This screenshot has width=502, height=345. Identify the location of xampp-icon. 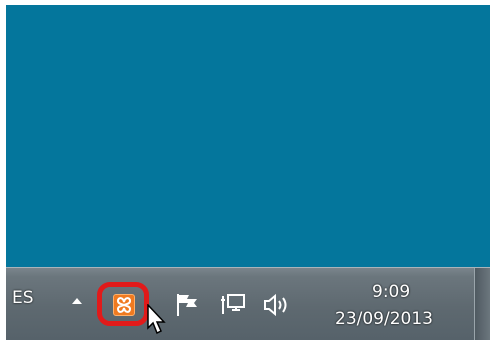
(124, 305).